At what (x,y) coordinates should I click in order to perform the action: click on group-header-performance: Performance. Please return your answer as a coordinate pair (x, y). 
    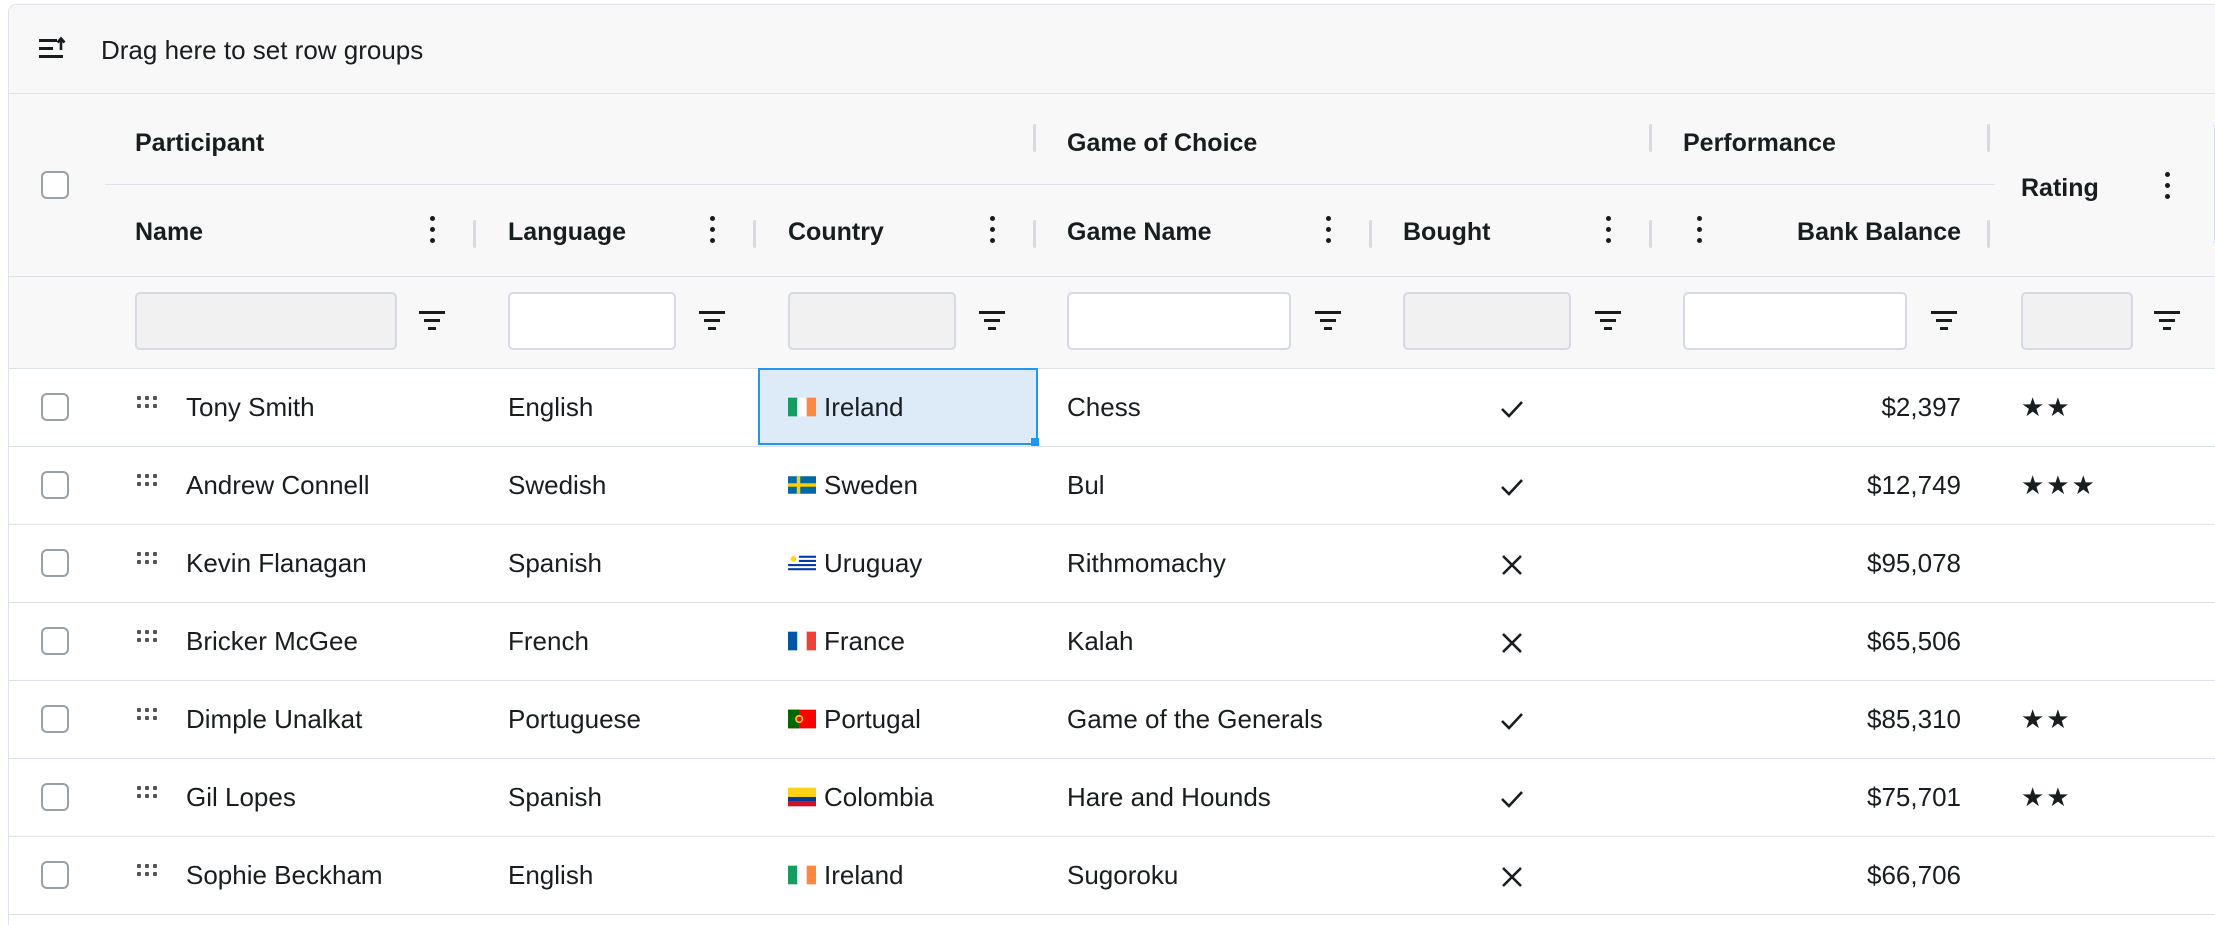
    Looking at the image, I should click on (1759, 143).